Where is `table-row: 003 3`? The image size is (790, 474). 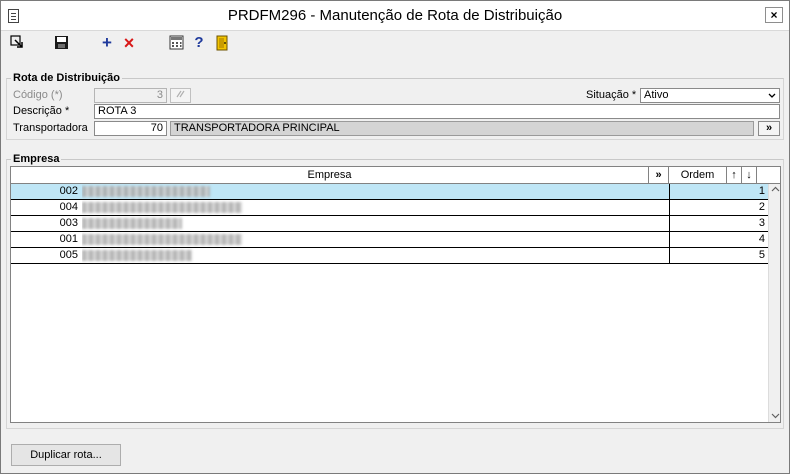
table-row: 003 3 is located at coordinates (389, 224).